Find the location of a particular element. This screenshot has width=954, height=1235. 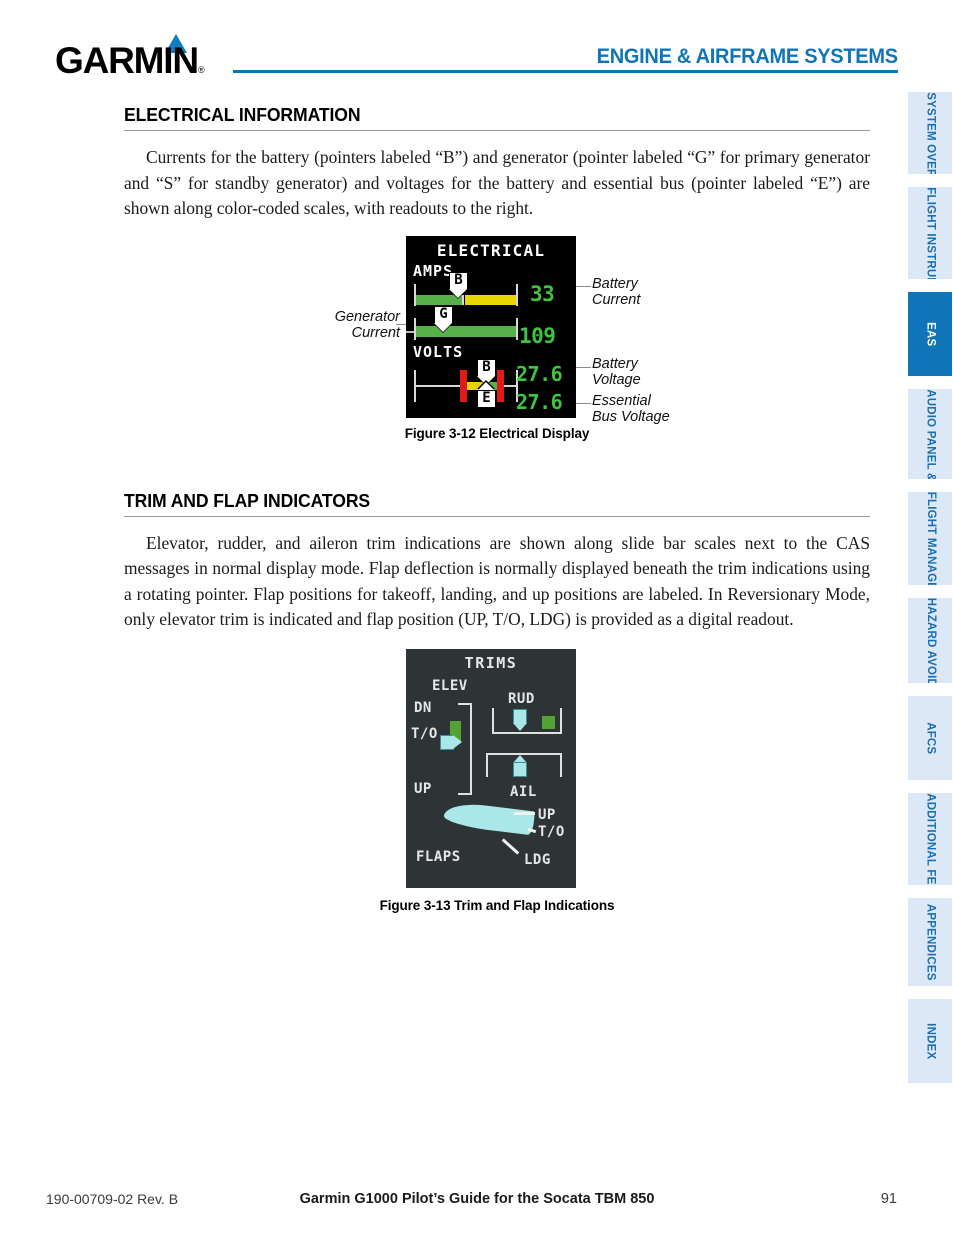

elevator-trim-pointer is located at coordinates (451, 742).